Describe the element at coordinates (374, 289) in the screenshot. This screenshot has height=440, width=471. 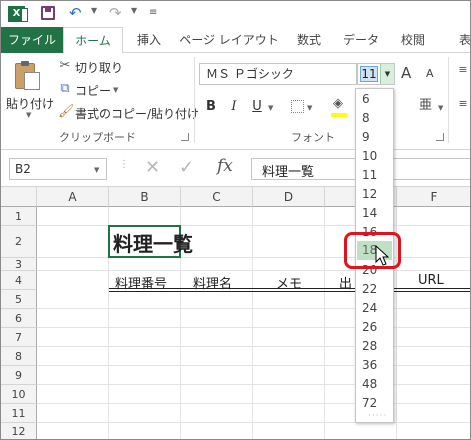
I see `font-size-option: 22` at that location.